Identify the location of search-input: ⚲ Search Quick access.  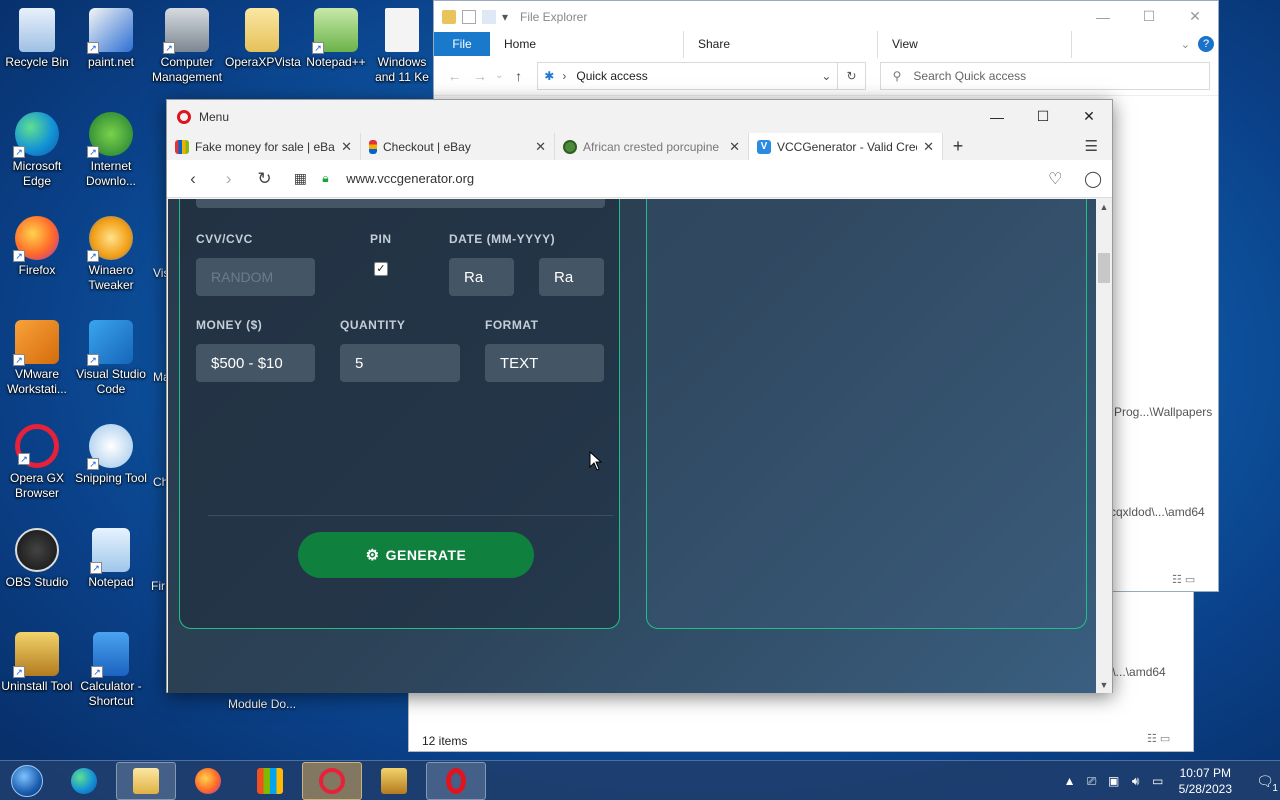
(1045, 75).